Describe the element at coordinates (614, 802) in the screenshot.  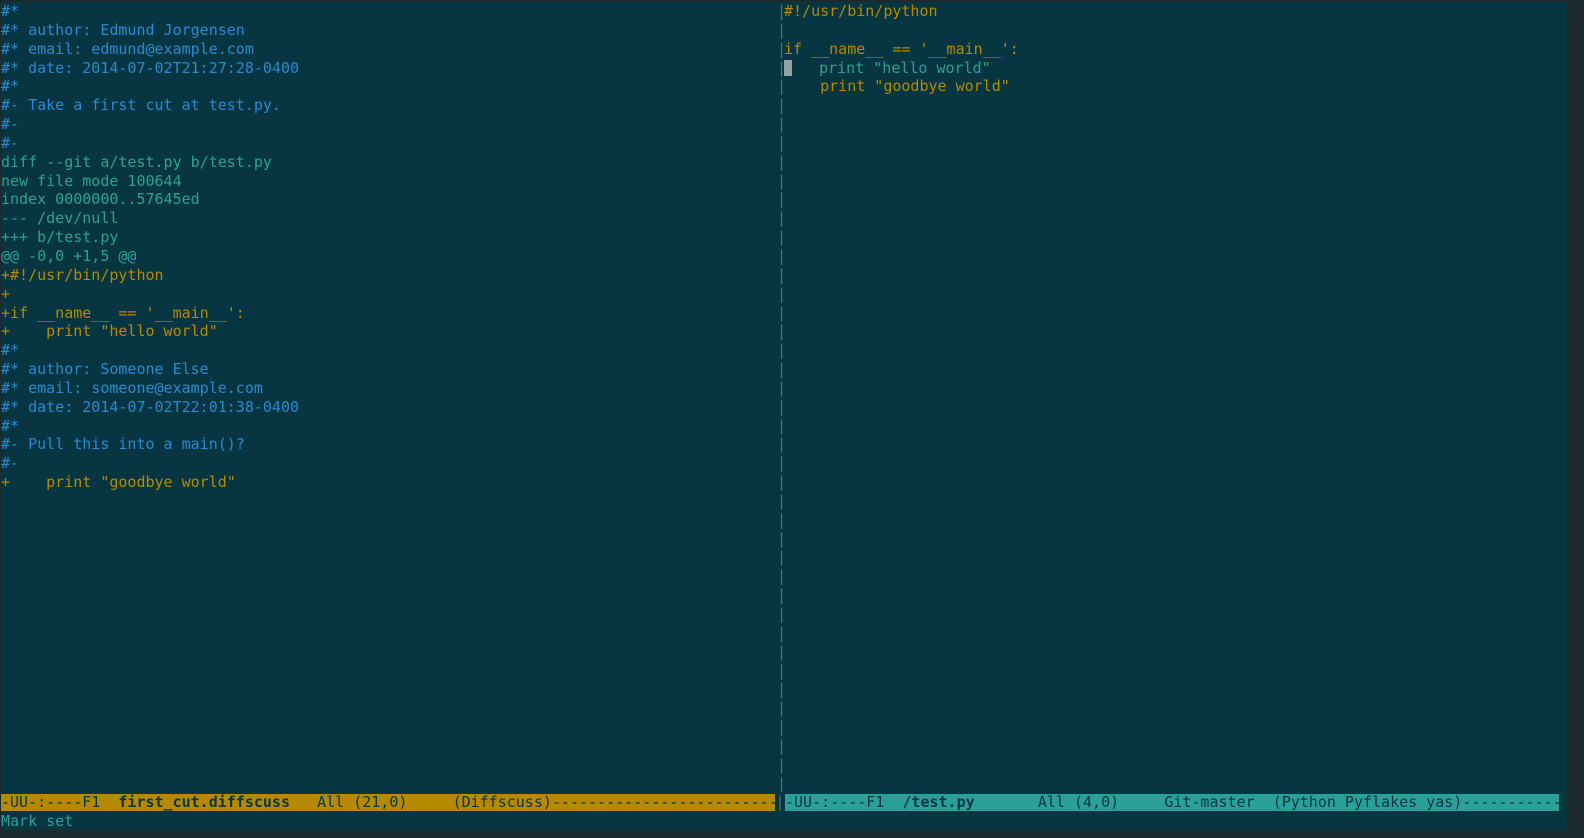
I see `modeline-left-mode: (Diffscuss)--------------------------` at that location.